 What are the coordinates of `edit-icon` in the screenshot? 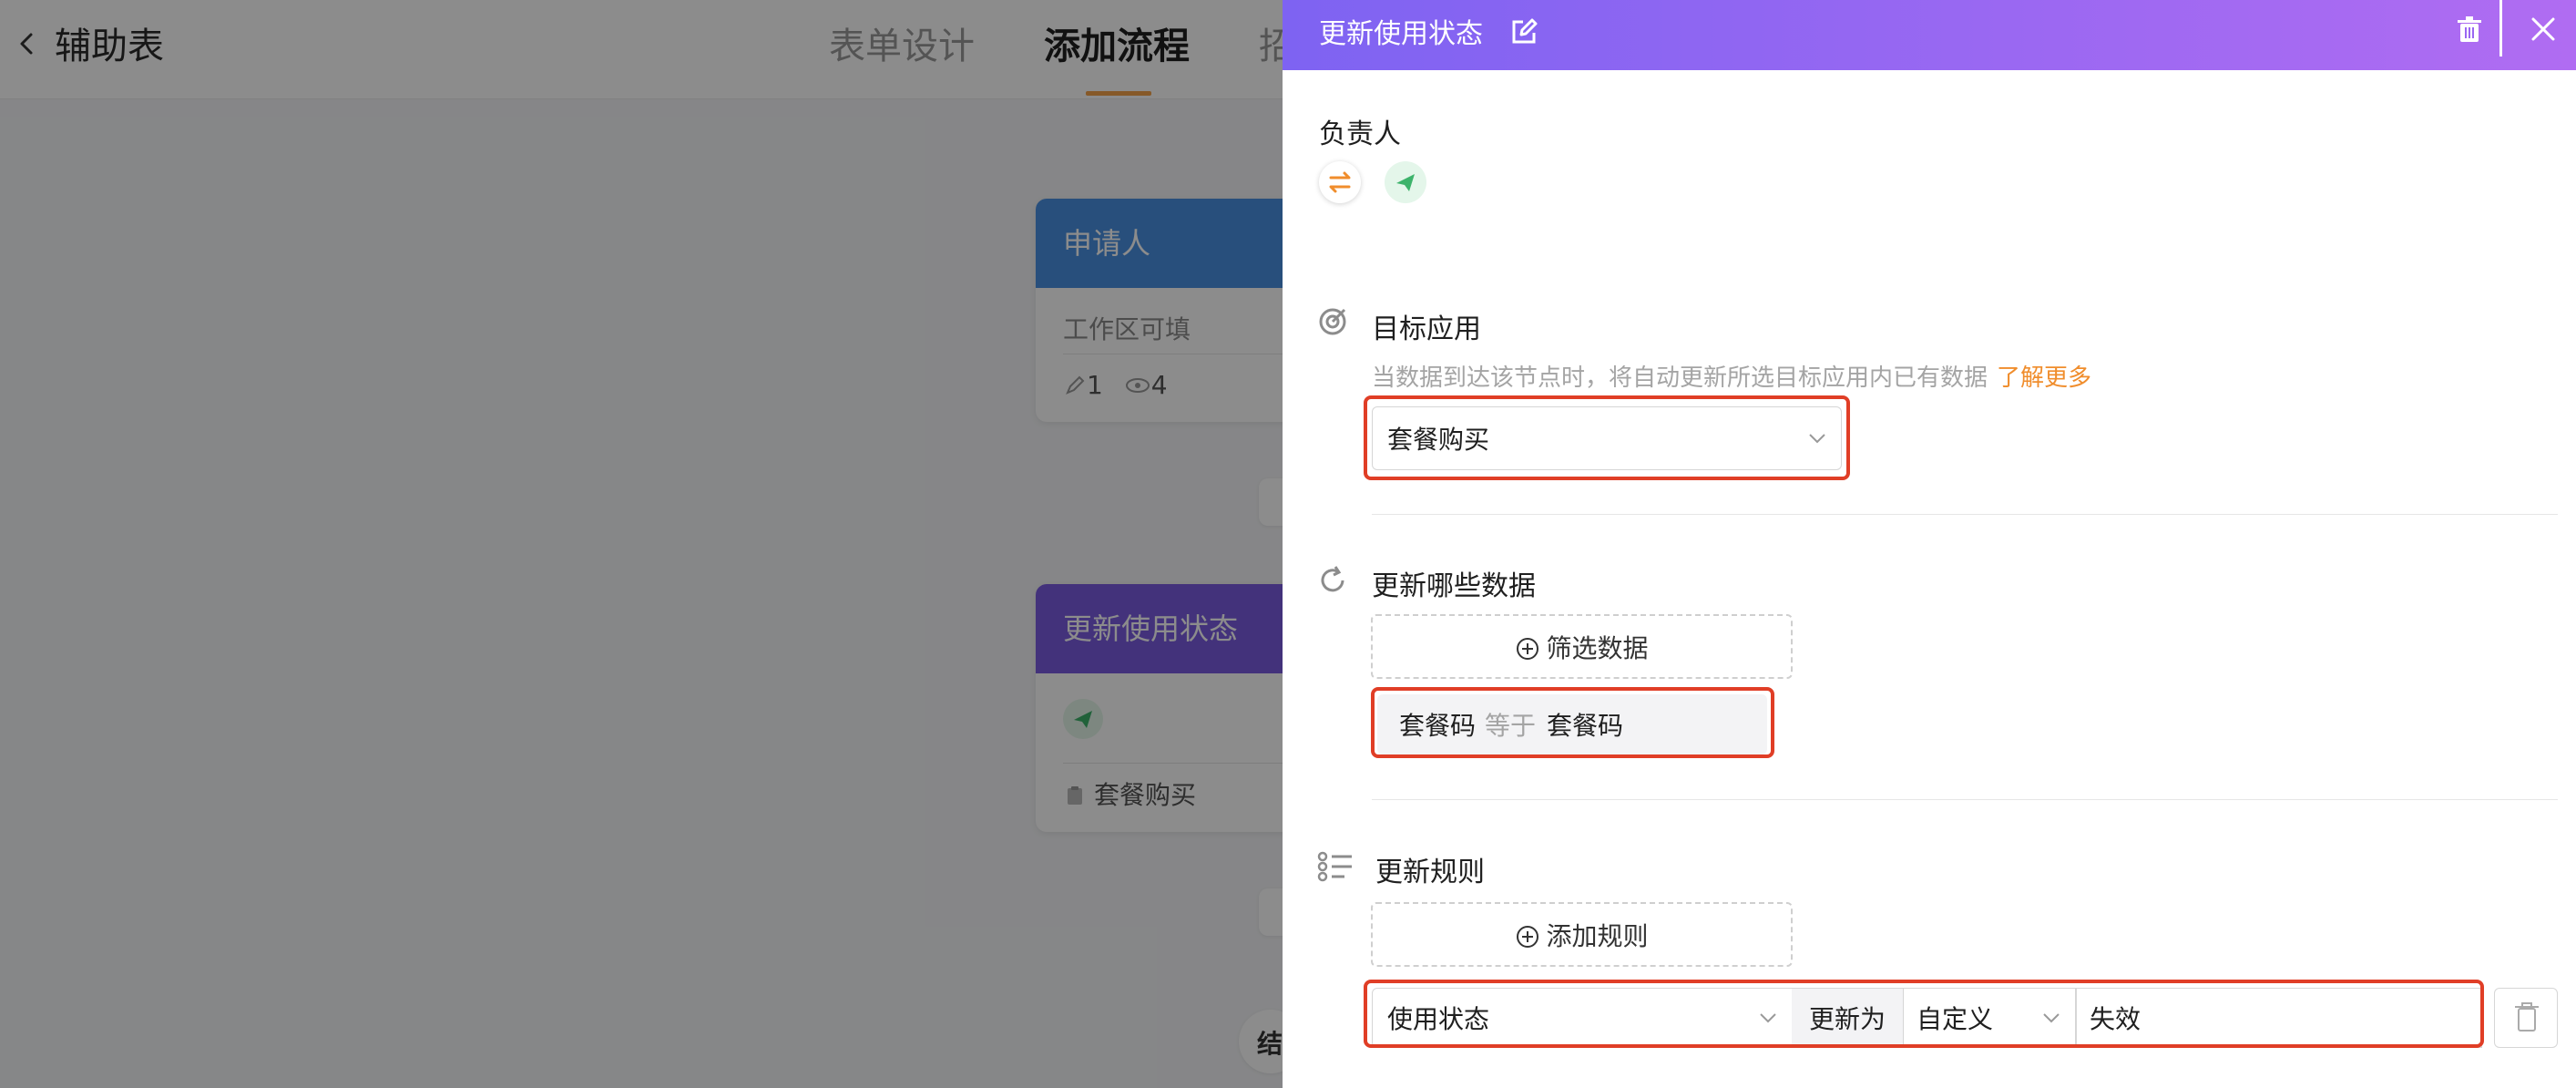 It's located at (1523, 31).